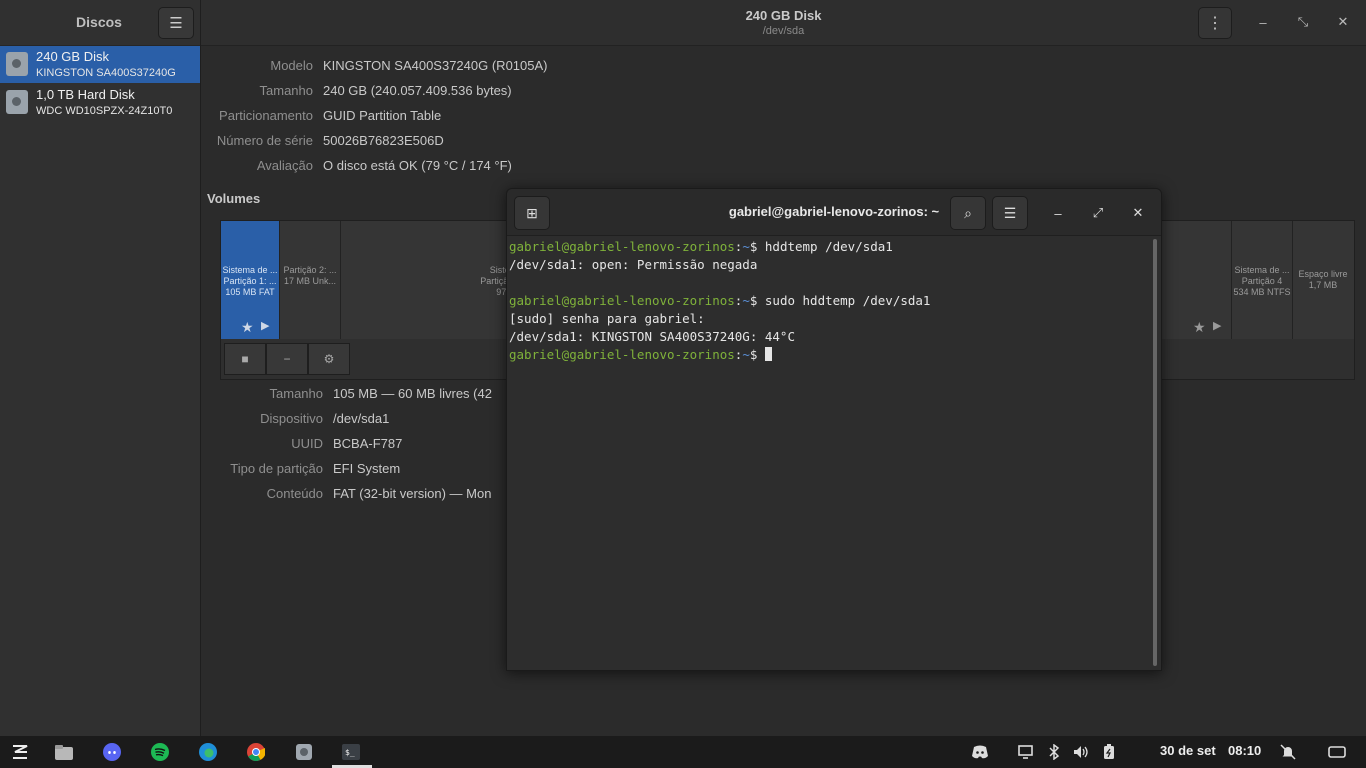 The height and width of the screenshot is (768, 1366). What do you see at coordinates (304, 752) in the screenshot?
I see `disks-icon` at bounding box center [304, 752].